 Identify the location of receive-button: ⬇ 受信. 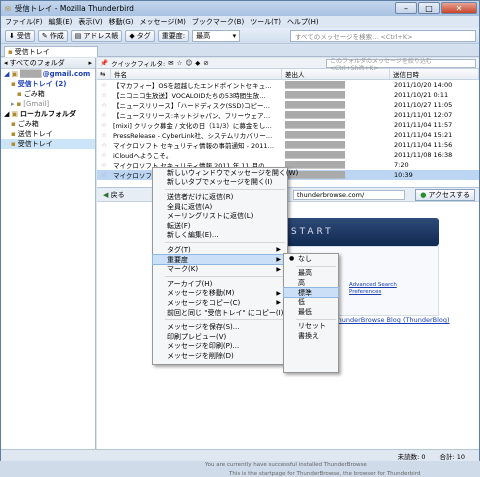
(20, 35).